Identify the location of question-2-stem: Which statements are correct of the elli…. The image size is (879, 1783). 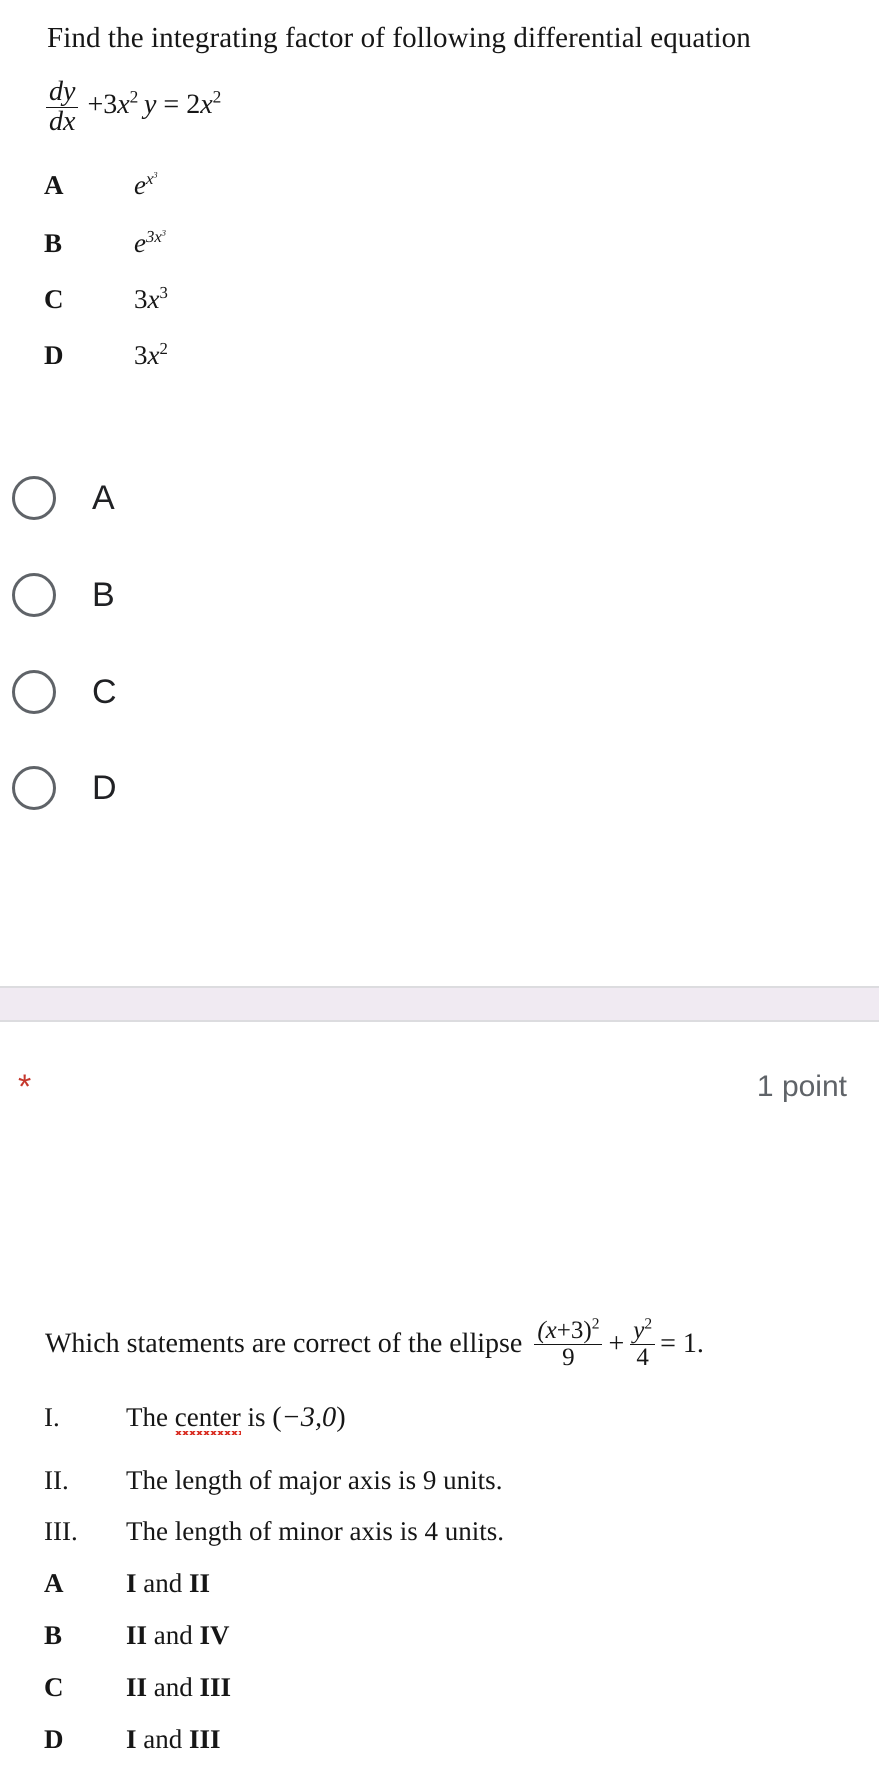
(374, 1343).